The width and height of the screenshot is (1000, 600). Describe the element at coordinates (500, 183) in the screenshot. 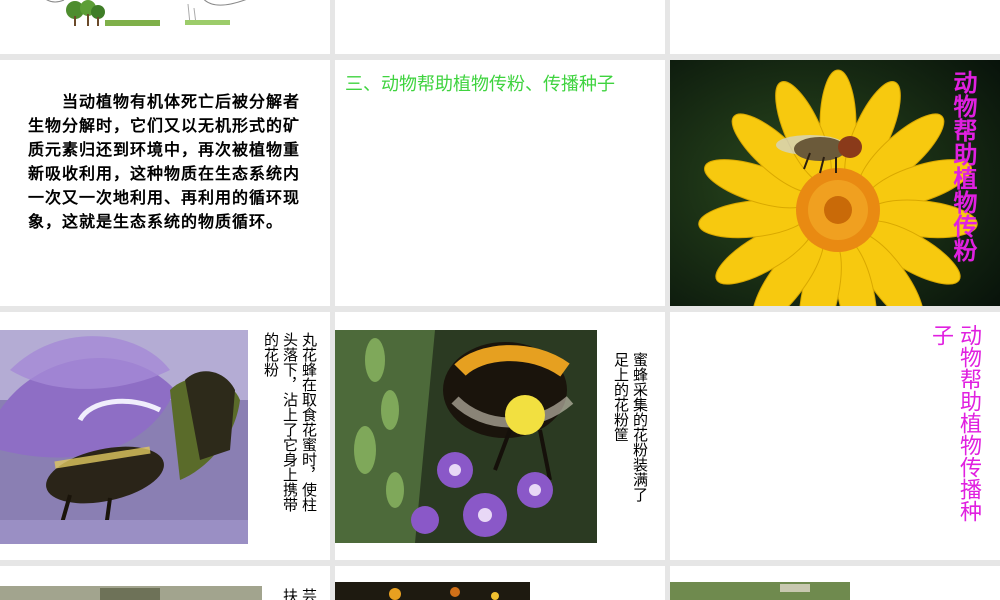

I see `cell-r1-c1: 三、动物帮助植物传粉、传播种子` at that location.